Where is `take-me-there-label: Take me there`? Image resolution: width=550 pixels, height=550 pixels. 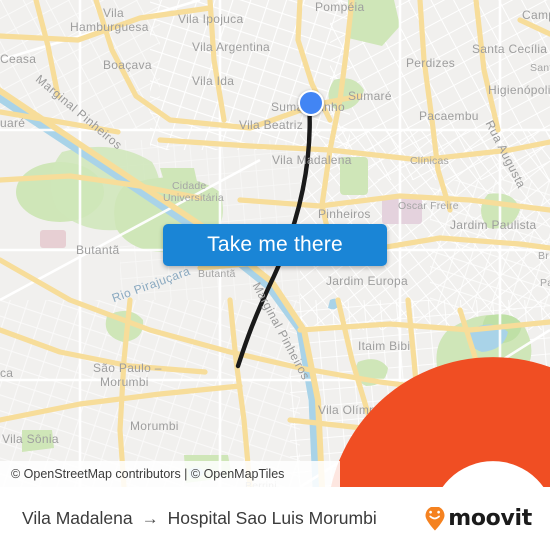 take-me-there-label: Take me there is located at coordinates (275, 244).